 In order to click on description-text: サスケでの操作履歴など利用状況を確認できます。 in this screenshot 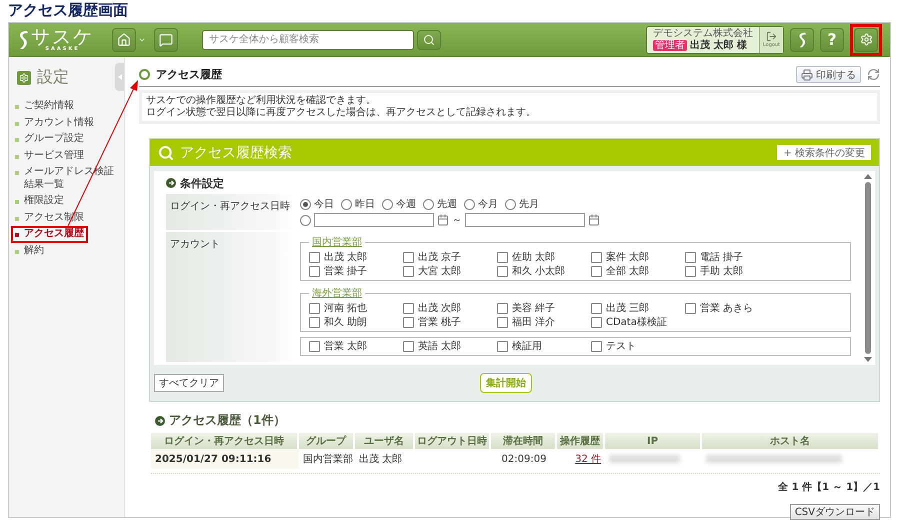, I will do `click(261, 100)`.